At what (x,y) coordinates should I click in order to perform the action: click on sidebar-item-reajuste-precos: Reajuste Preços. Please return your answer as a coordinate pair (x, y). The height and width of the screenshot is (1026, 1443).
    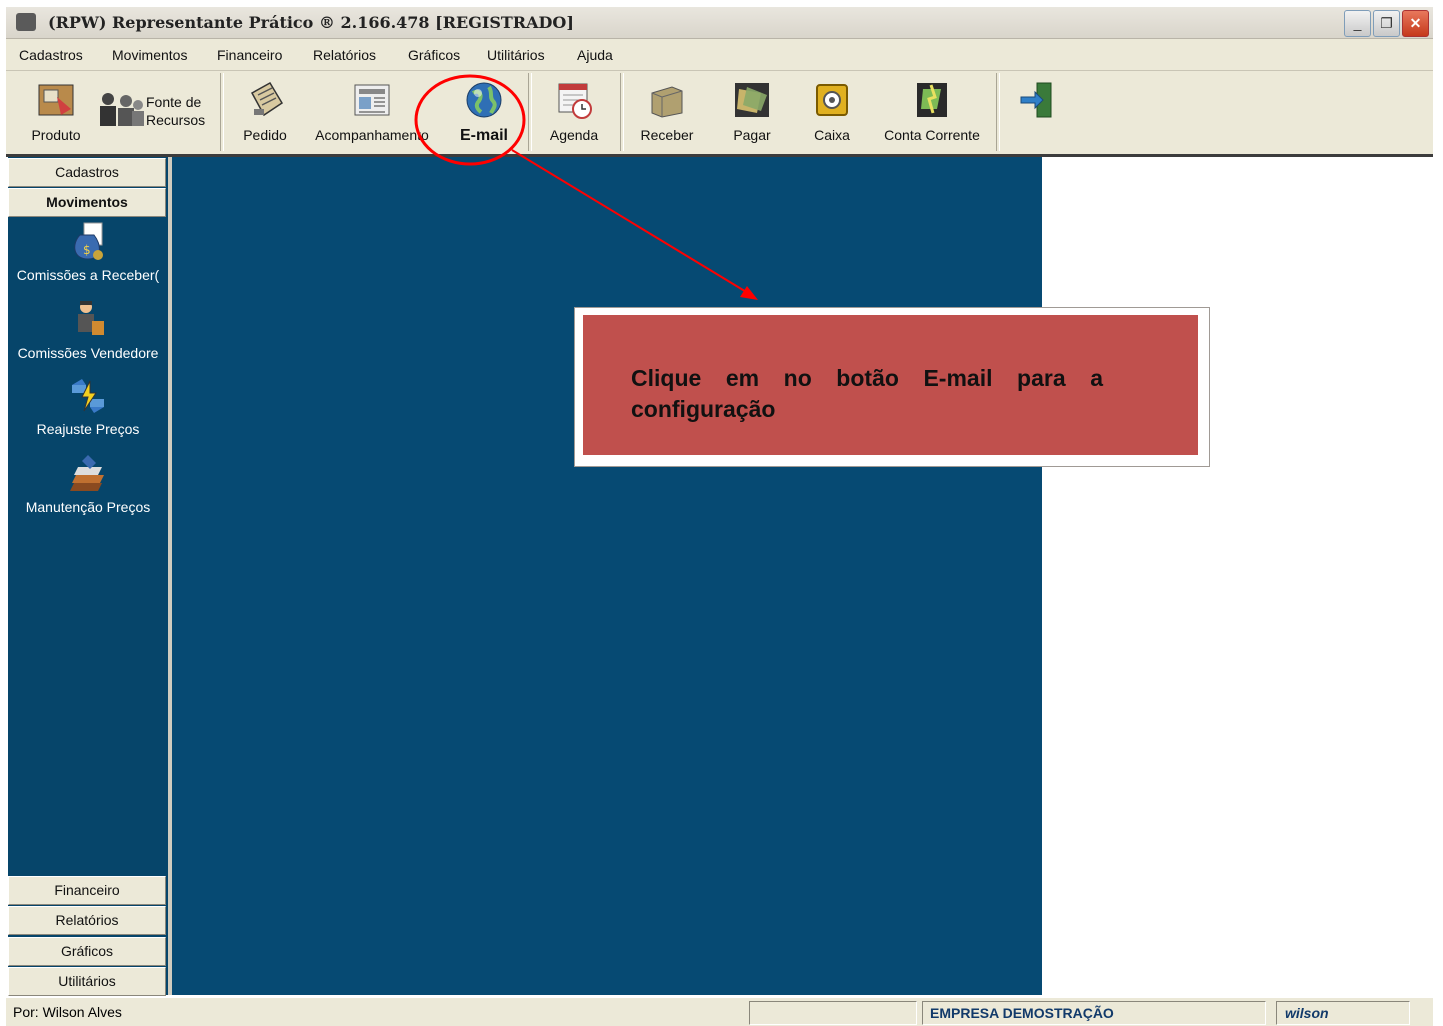
    Looking at the image, I should click on (88, 407).